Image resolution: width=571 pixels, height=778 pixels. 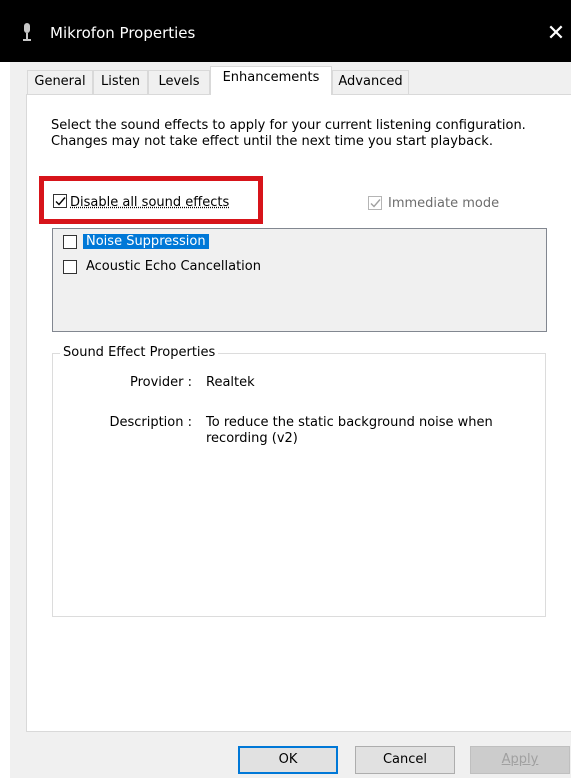 I want to click on tab-label: General, so click(x=60, y=81).